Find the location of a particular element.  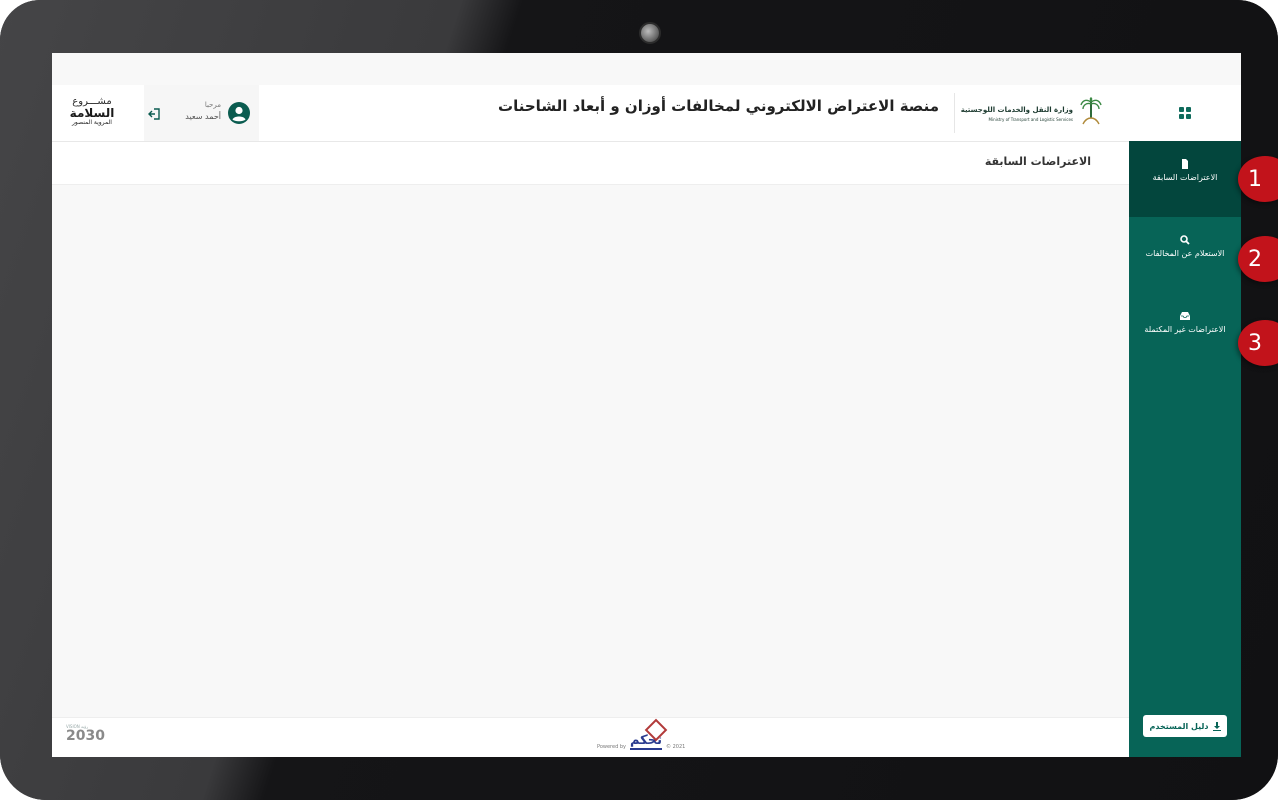

sidebar-item-label: الاعتراضات السابقة is located at coordinates (1185, 177).